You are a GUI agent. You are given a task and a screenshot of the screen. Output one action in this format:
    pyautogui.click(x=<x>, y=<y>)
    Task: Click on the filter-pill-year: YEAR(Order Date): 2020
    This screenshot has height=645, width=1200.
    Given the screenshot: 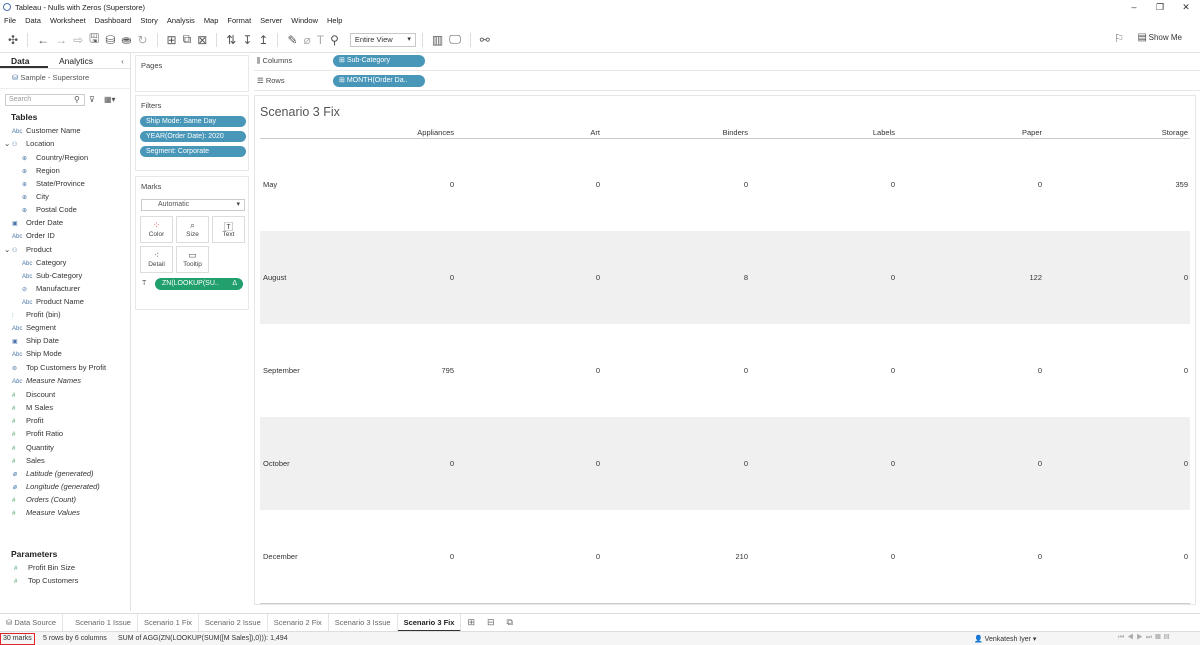 What is the action you would take?
    pyautogui.click(x=193, y=136)
    